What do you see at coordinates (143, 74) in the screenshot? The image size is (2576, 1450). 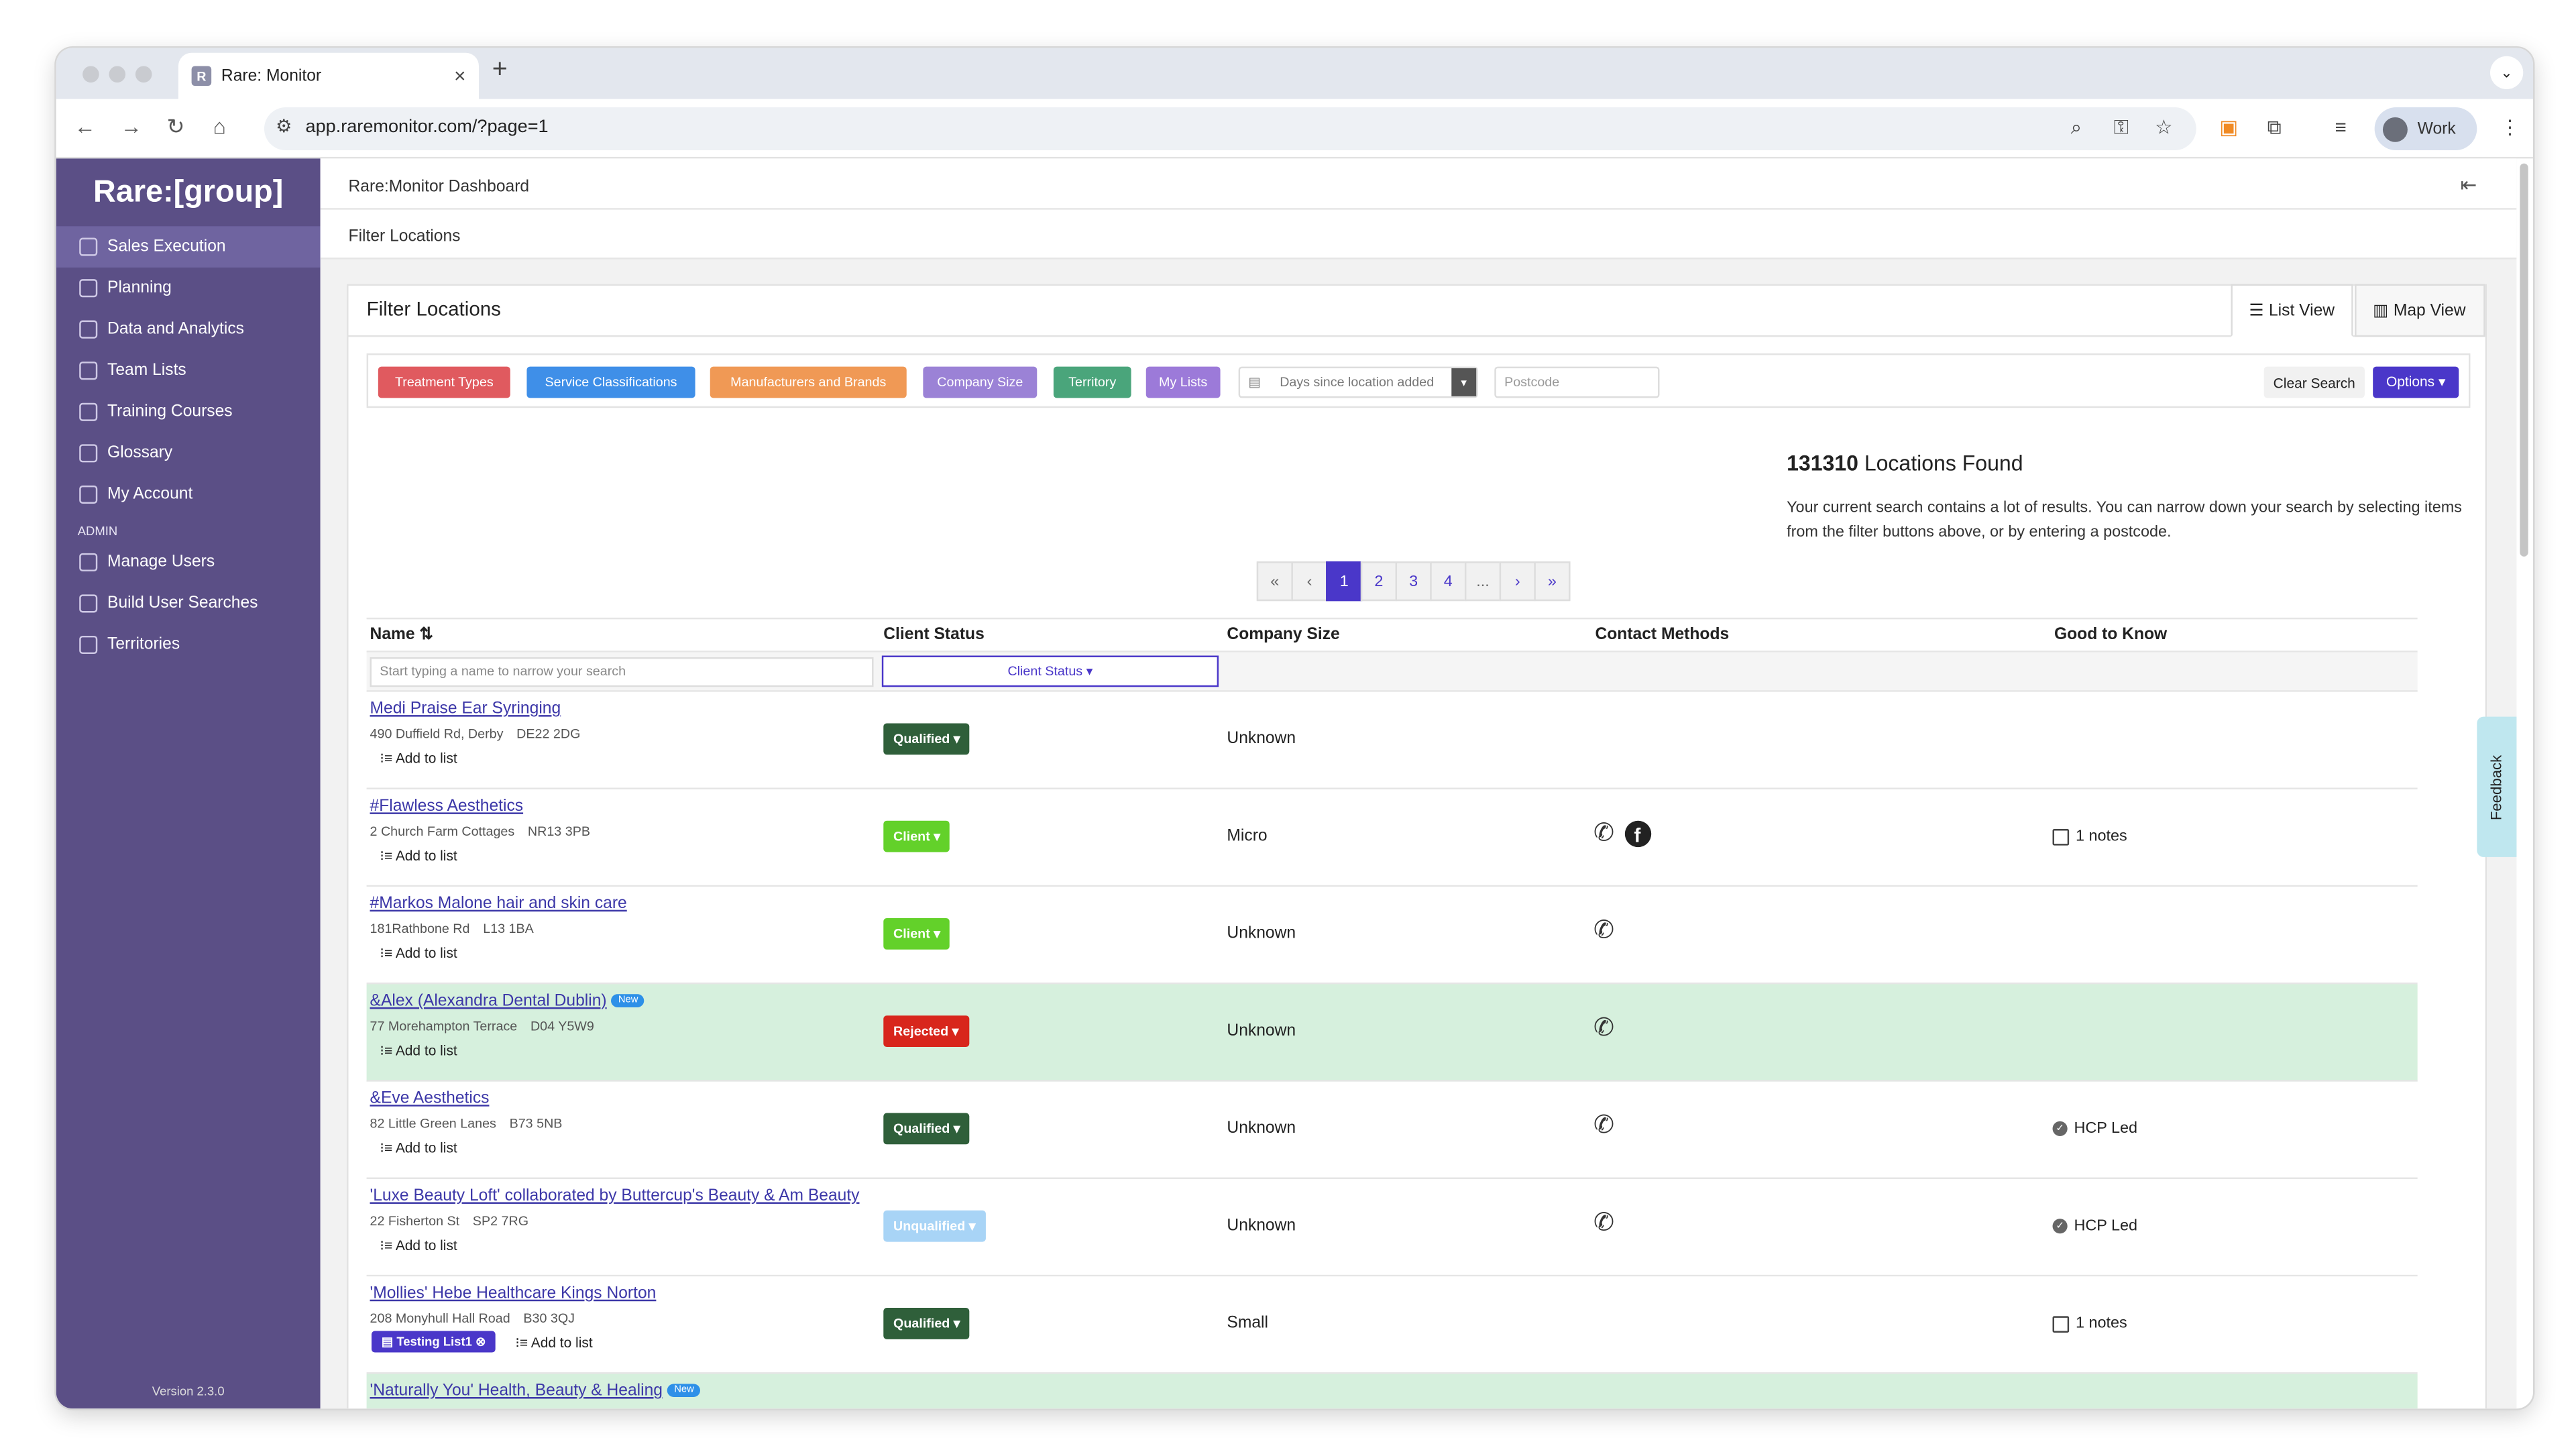 I see `maximize-window-button` at bounding box center [143, 74].